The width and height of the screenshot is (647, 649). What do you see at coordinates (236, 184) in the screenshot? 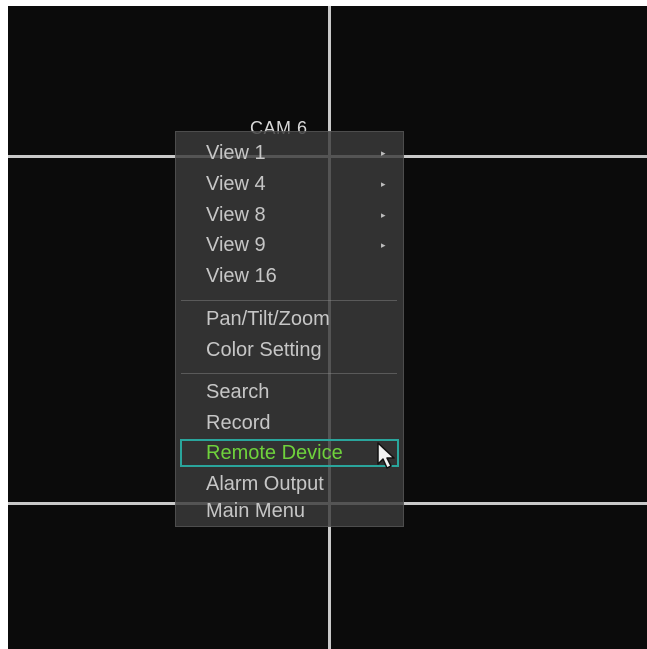
I see `menu-item-label: View 4` at bounding box center [236, 184].